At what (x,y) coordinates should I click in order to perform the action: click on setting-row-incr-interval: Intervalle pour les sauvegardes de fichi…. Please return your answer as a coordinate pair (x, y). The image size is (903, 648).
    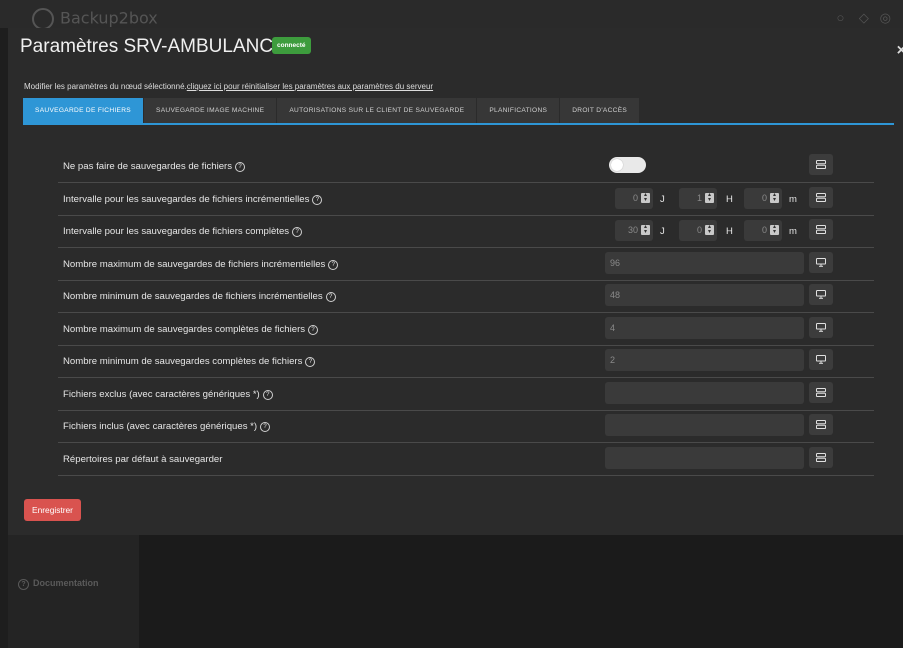
    Looking at the image, I should click on (466, 200).